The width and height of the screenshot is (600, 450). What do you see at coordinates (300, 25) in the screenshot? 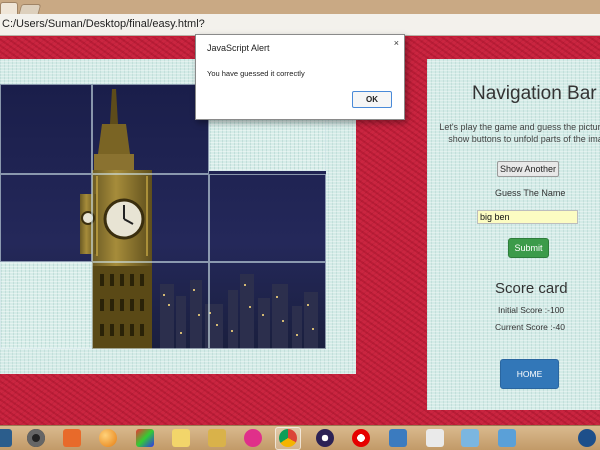
I see `address-bar: C:/Users/Suman/Desktop/final/easy.html?` at bounding box center [300, 25].